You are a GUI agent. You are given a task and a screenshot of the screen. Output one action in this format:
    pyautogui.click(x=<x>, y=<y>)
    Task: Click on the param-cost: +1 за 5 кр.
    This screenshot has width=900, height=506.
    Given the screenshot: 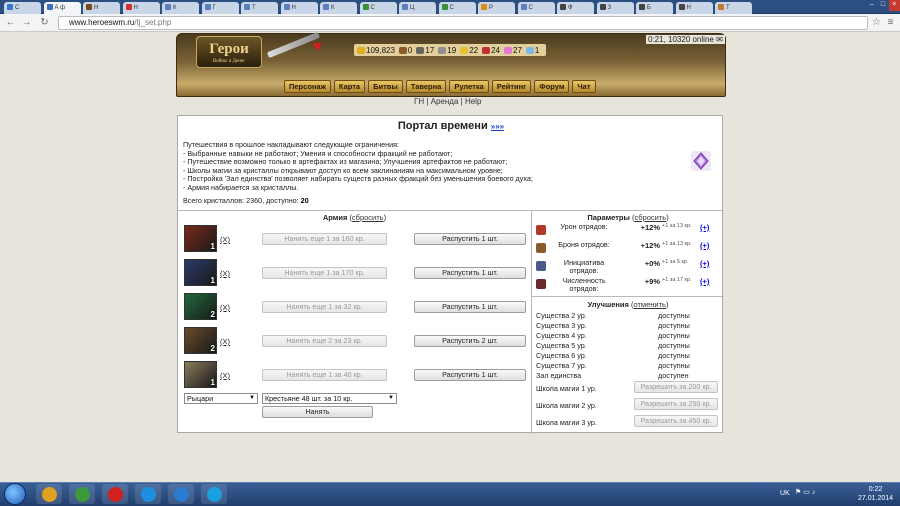 What is the action you would take?
    pyautogui.click(x=675, y=262)
    